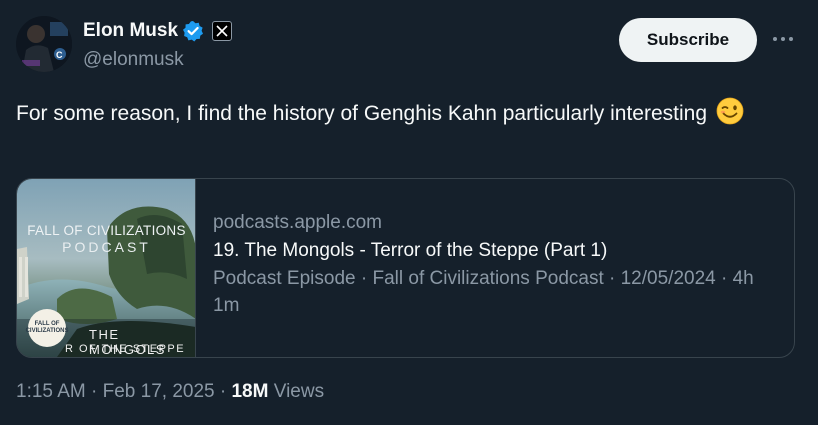  What do you see at coordinates (249, 391) in the screenshot?
I see `views-count: 18M` at bounding box center [249, 391].